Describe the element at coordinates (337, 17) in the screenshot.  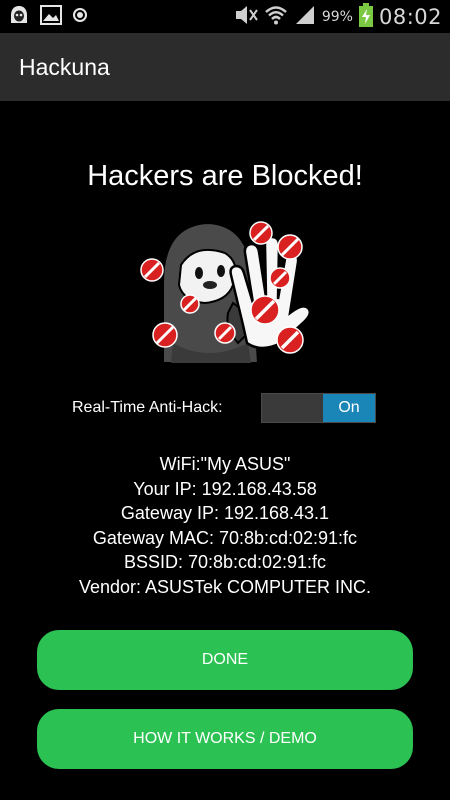
I see `battery-percent: 99%` at that location.